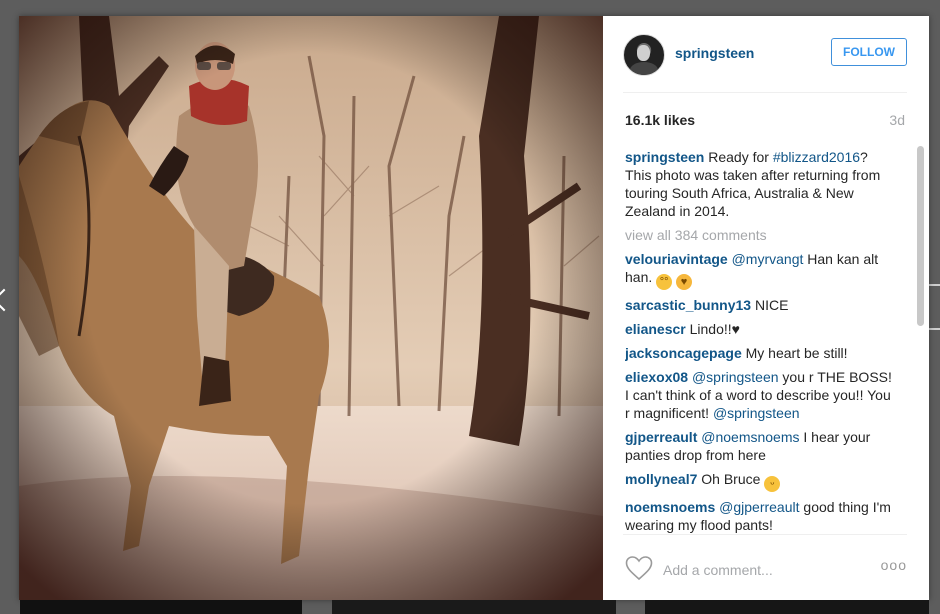  Describe the element at coordinates (759, 235) in the screenshot. I see `view-all-comments-link: view all 384 comments` at that location.